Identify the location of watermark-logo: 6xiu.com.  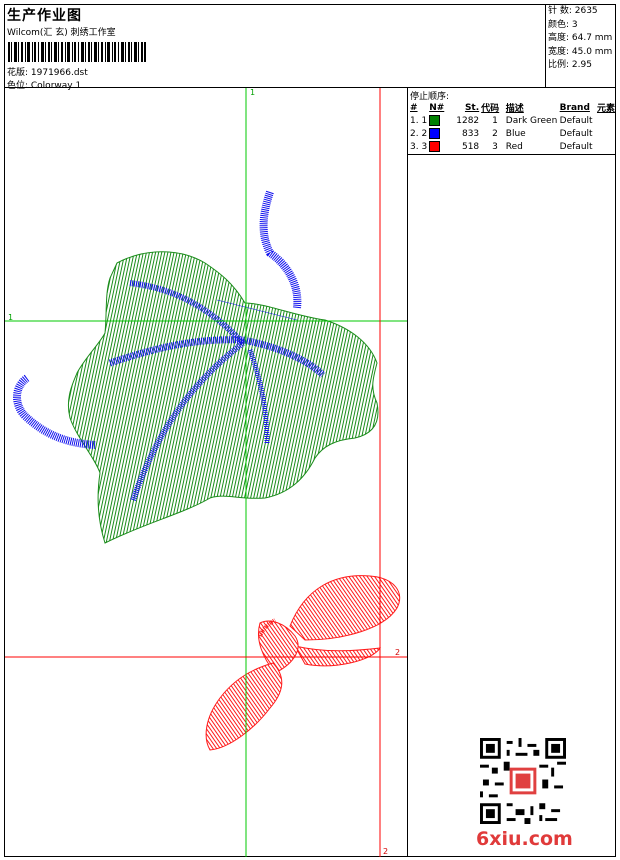
(524, 839).